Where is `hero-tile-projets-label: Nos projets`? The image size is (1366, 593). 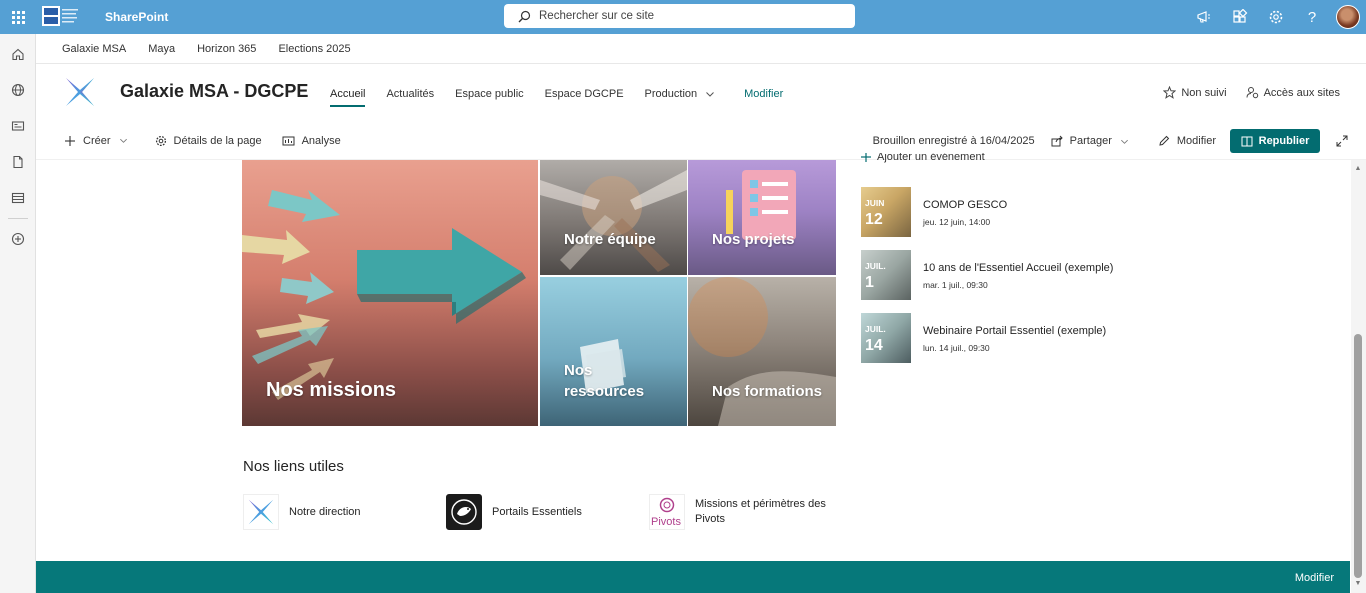
hero-tile-projets-label: Nos projets is located at coordinates (753, 239).